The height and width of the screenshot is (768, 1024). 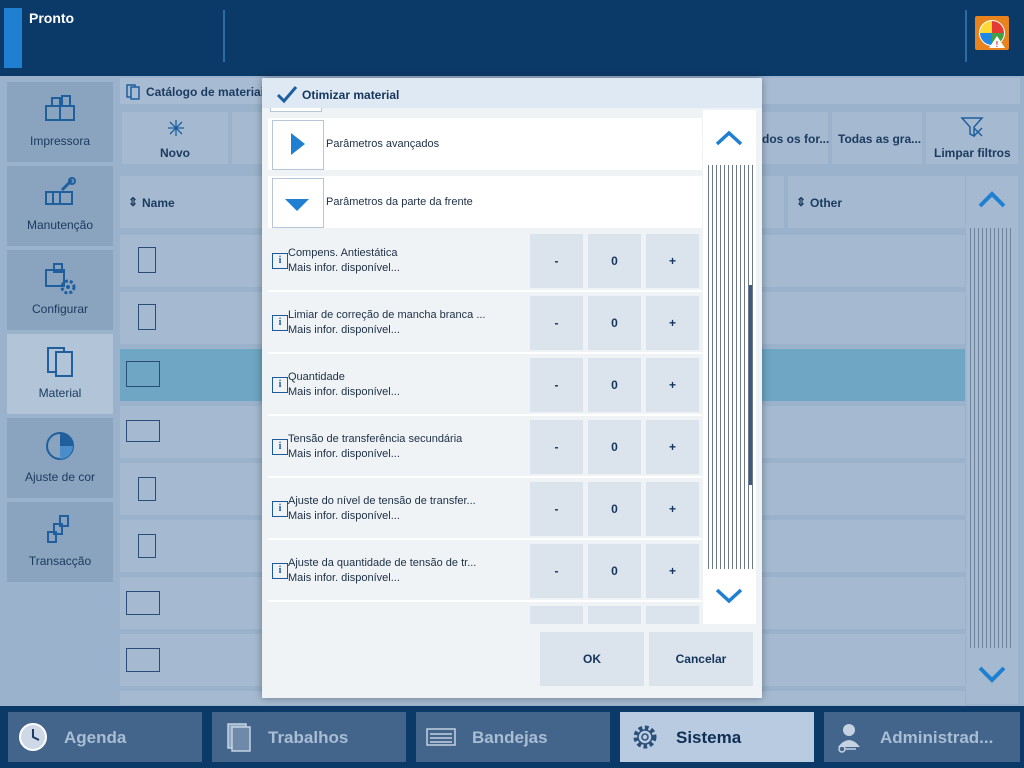 I want to click on sidebar-item-configurar: Configurar, so click(x=60, y=290).